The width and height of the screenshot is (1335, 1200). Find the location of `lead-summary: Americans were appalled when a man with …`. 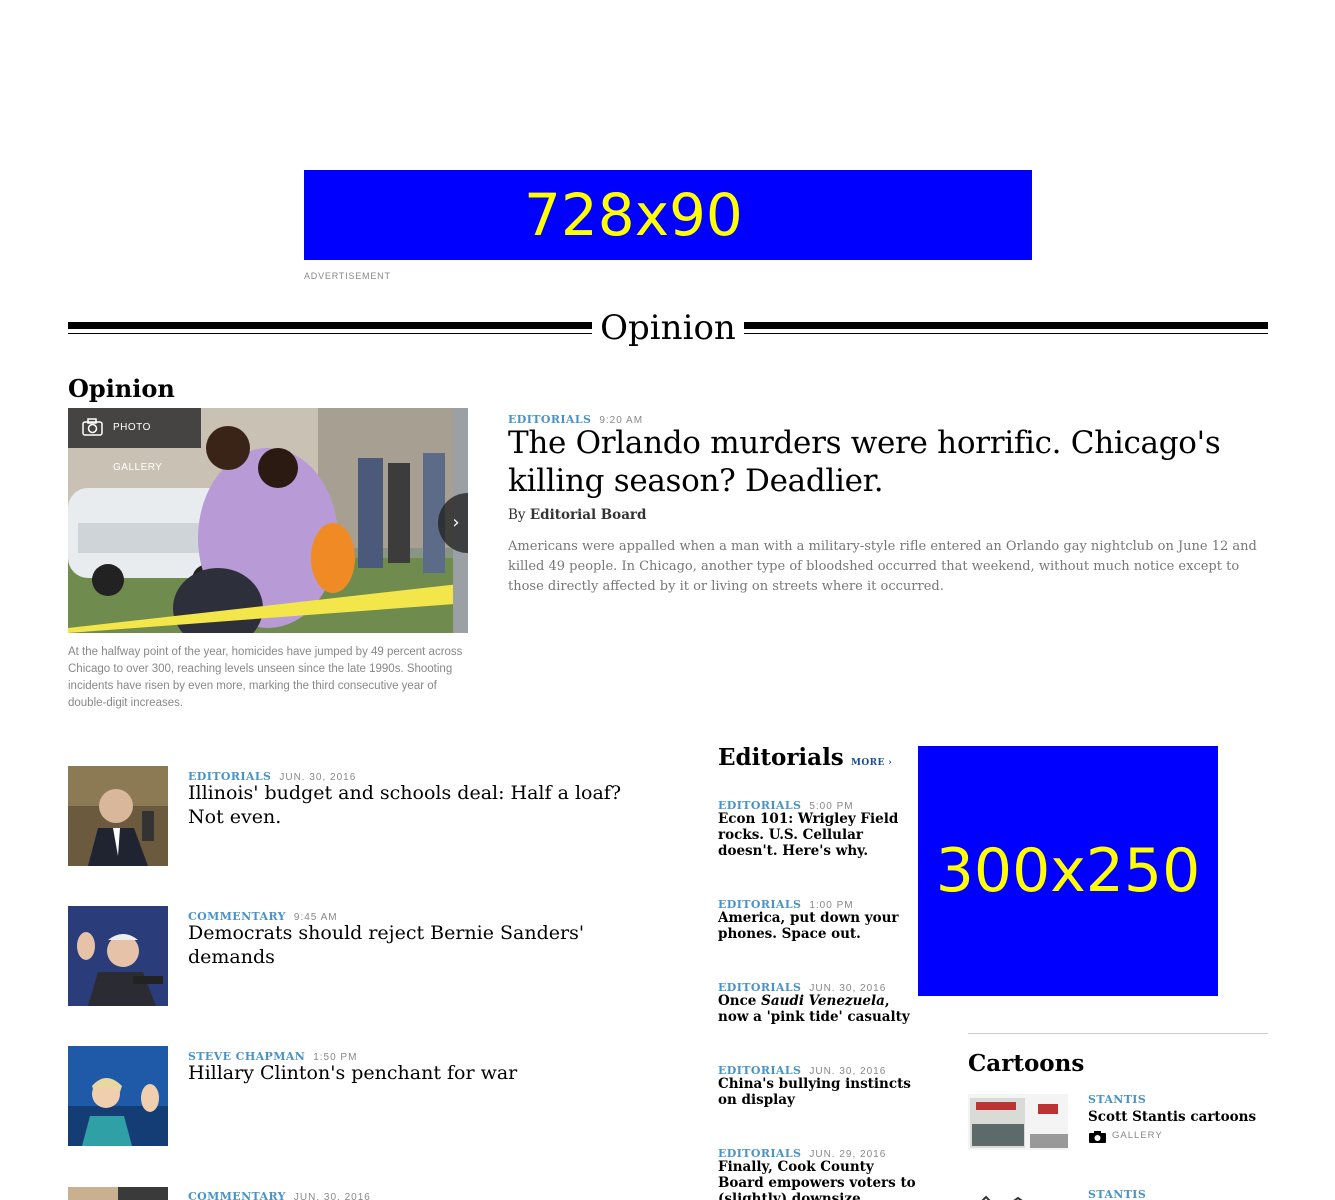

lead-summary: Americans were appalled when a man with … is located at coordinates (882, 566).